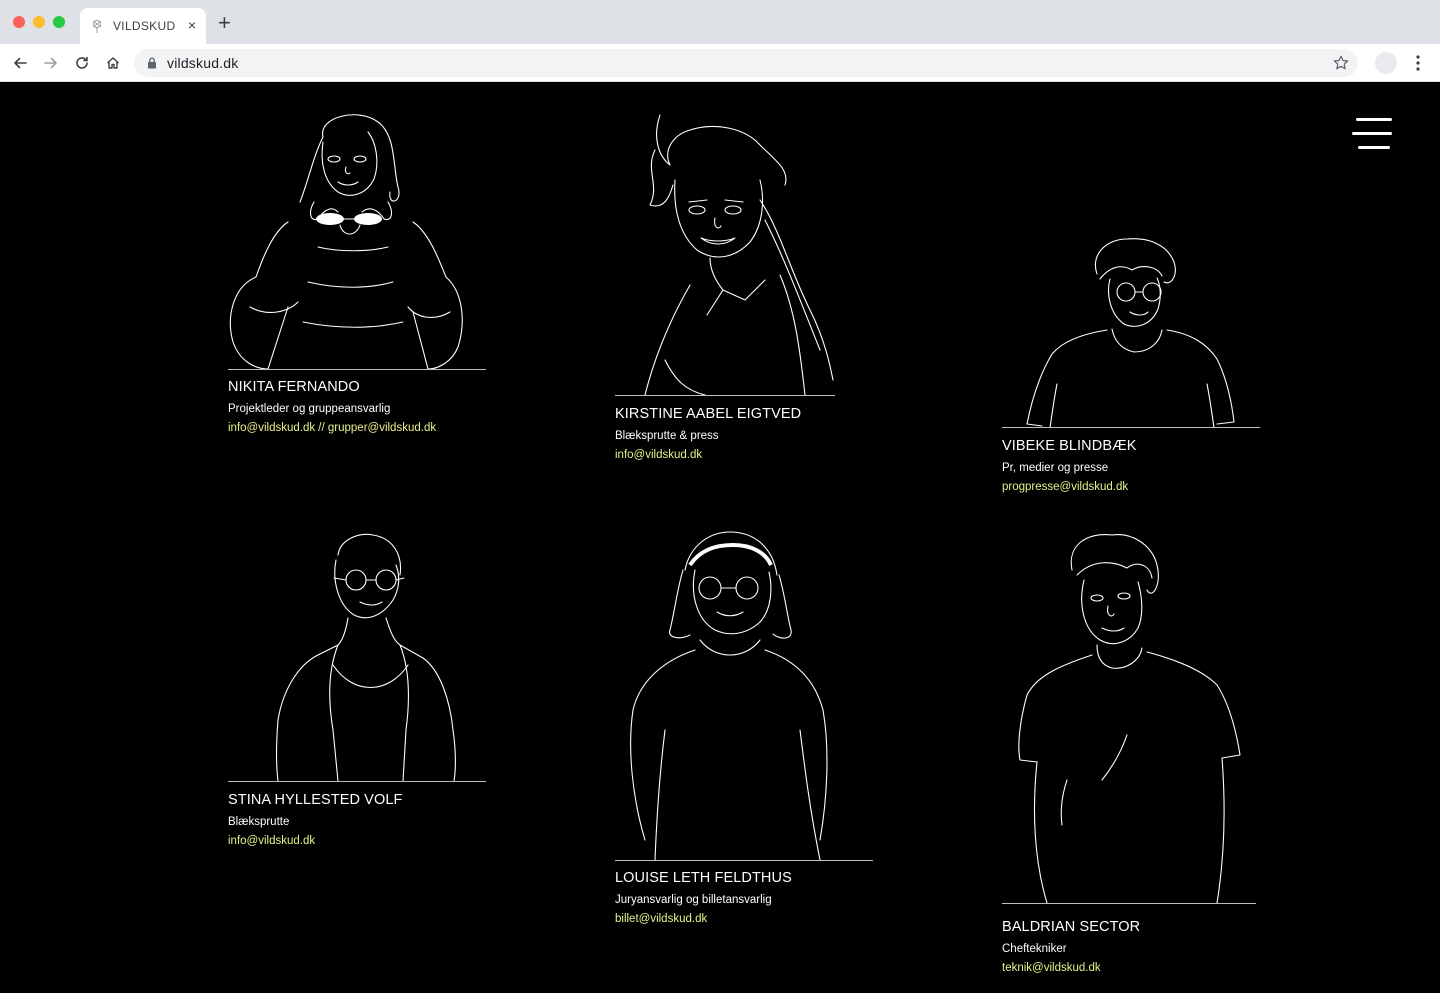 The width and height of the screenshot is (1440, 993). Describe the element at coordinates (1071, 927) in the screenshot. I see `member-name: BALDRIAN SECTOR` at that location.